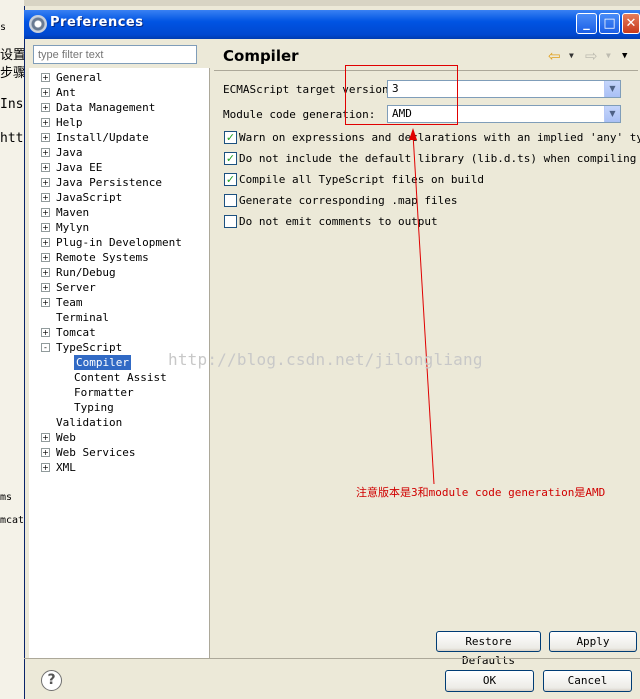  I want to click on arrow-line, so click(423, 309).